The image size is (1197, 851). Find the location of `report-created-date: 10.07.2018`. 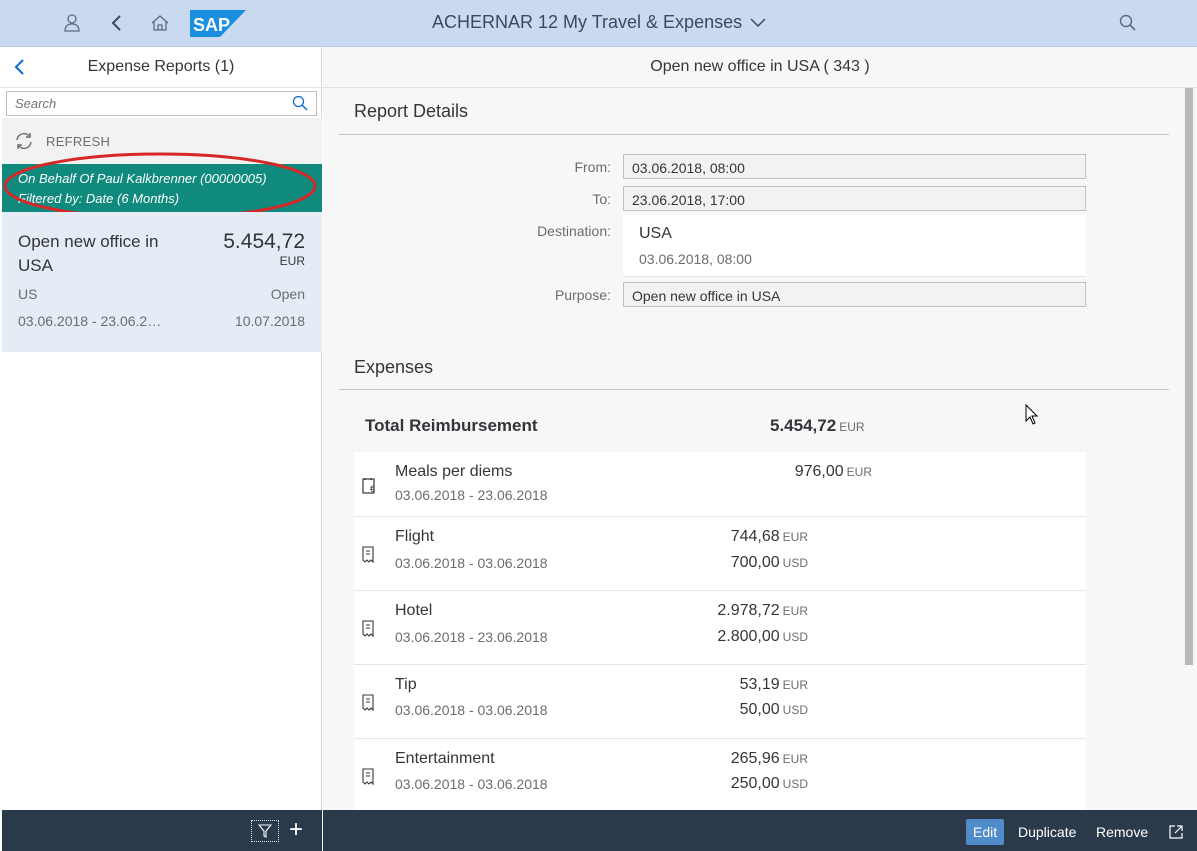

report-created-date: 10.07.2018 is located at coordinates (269, 321).